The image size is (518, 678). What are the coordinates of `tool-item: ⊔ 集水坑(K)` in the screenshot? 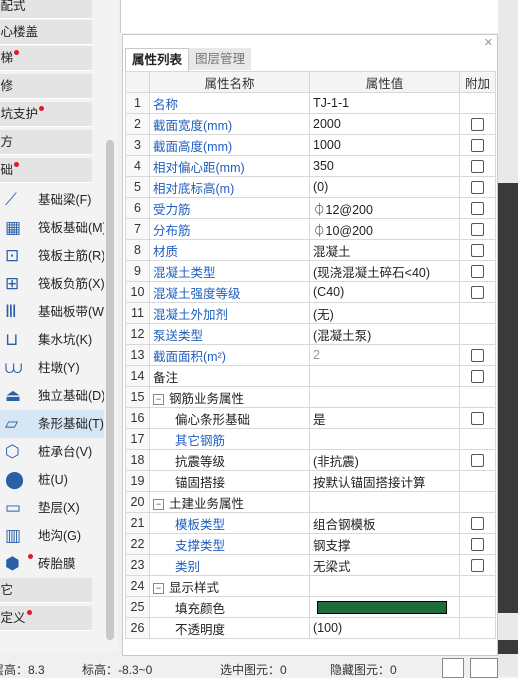 It's located at (52, 340).